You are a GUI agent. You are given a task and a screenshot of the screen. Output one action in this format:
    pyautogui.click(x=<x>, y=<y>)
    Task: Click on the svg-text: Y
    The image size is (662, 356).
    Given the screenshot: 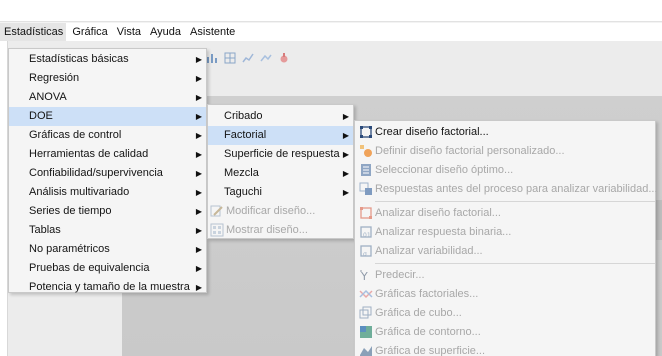 What is the action you would take?
    pyautogui.click(x=364, y=276)
    